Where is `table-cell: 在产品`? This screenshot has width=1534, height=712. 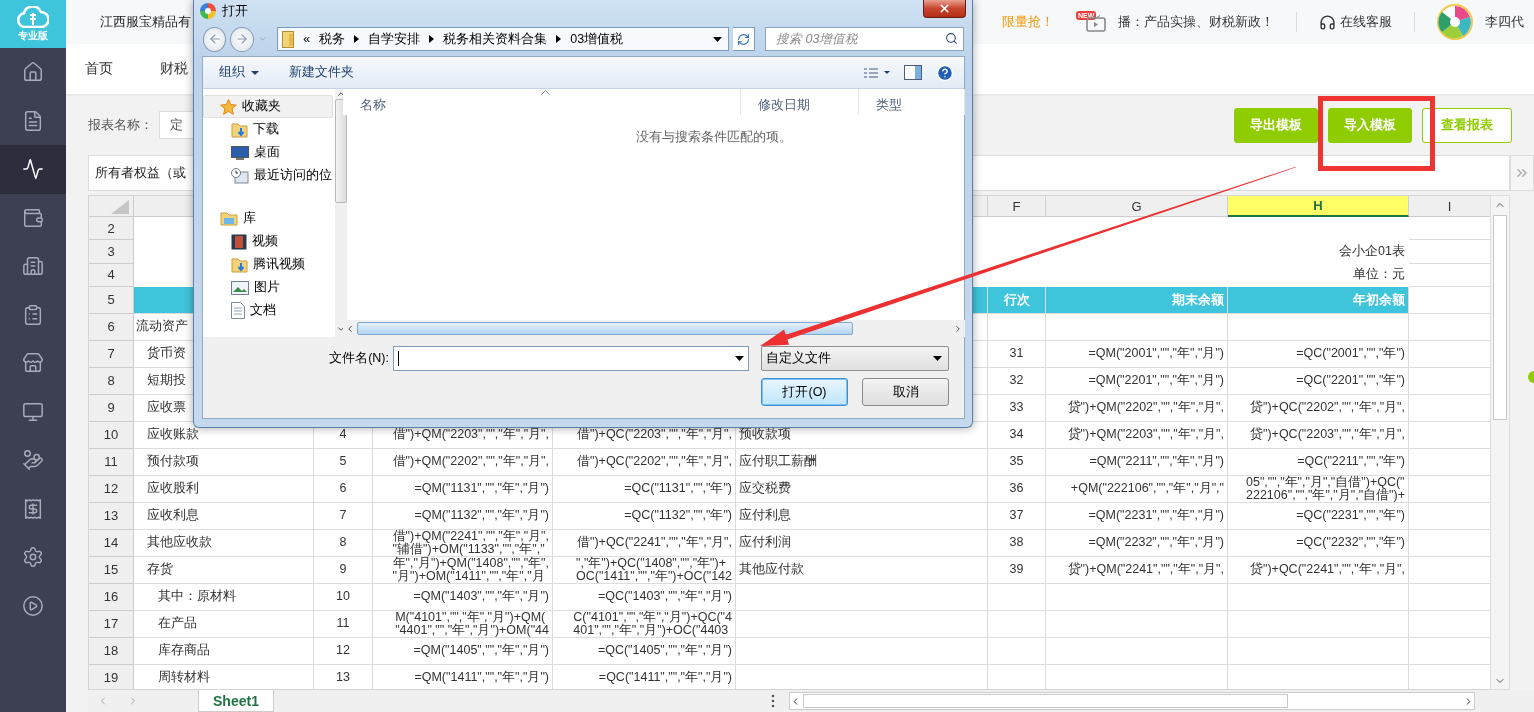
table-cell: 在产品 is located at coordinates (224, 624).